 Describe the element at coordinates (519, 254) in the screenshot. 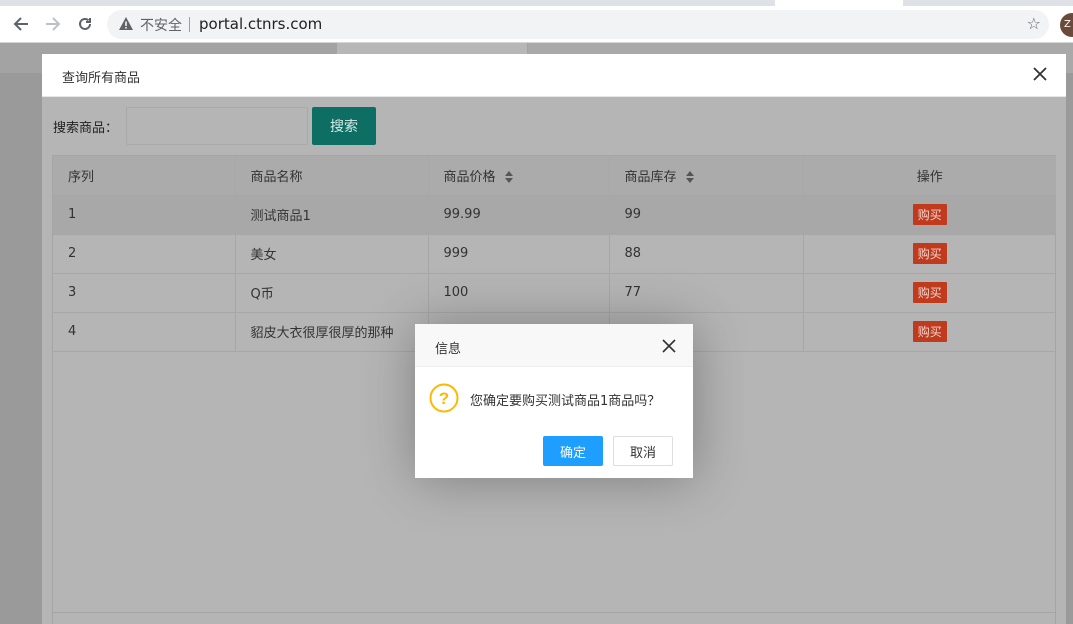

I see `cell-price: 999` at that location.